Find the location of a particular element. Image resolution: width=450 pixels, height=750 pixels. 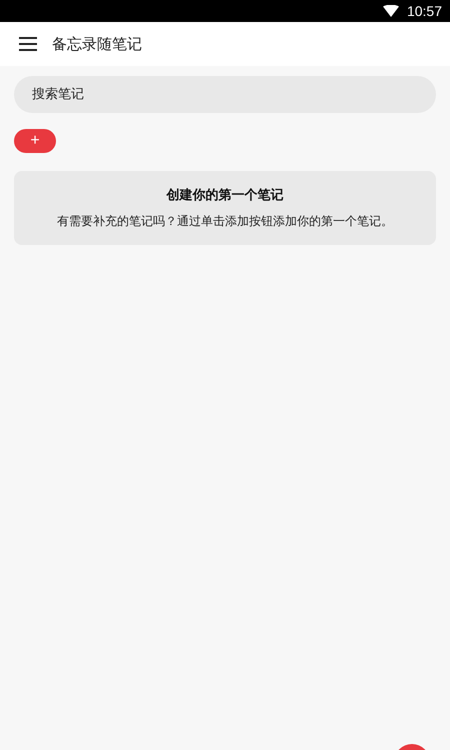

empty-state-message: 有需要补充的笔记吗？通过单击添加按钮添加你的第一个笔记。 is located at coordinates (225, 221).